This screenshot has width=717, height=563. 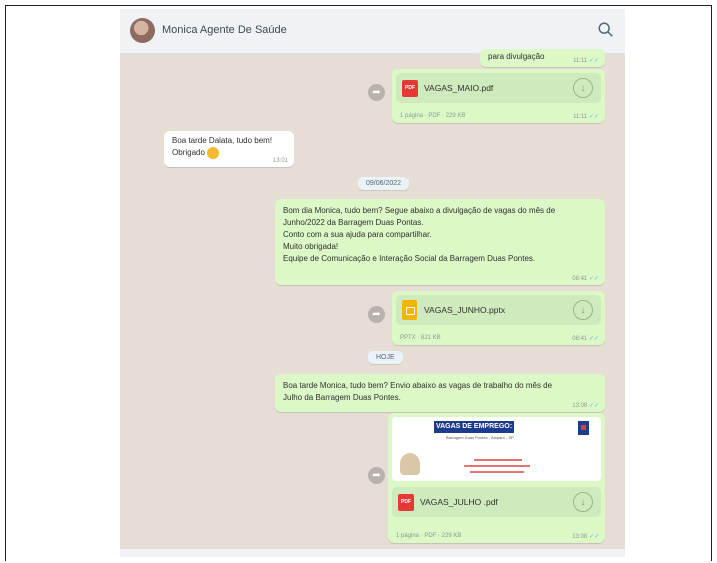 I want to click on company-logo, so click(x=583, y=428).